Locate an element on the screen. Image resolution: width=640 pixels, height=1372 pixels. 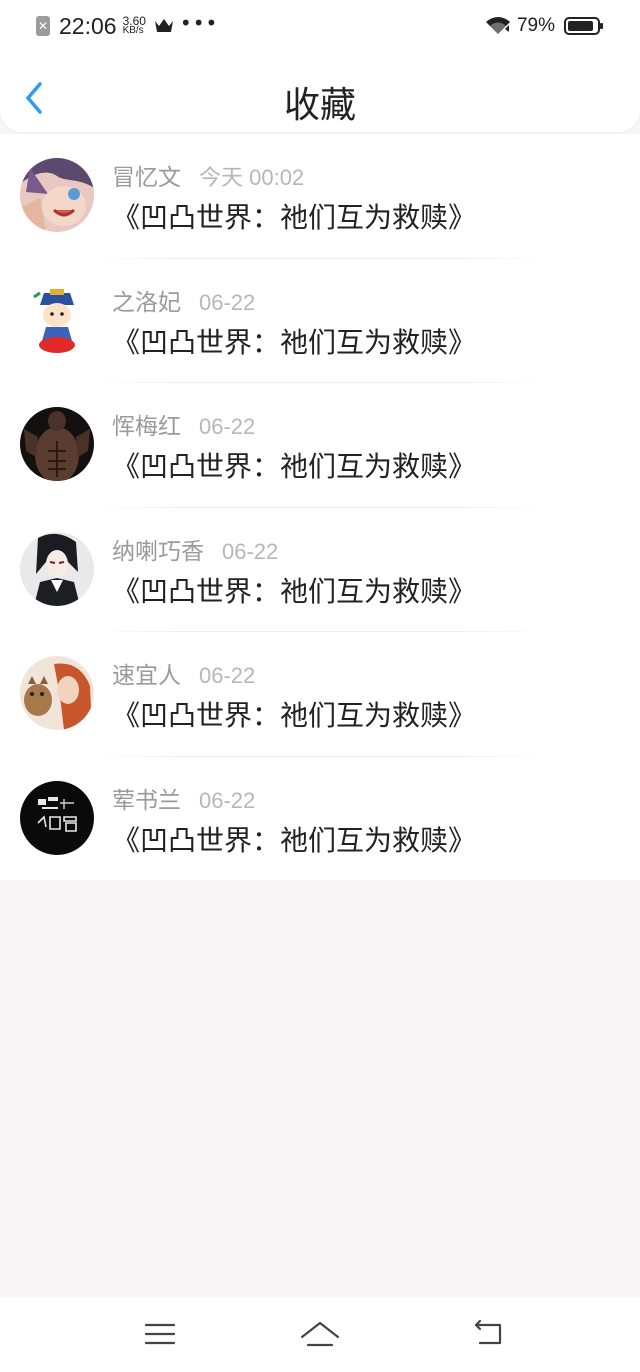
page-title: 收藏 is located at coordinates (319, 105).